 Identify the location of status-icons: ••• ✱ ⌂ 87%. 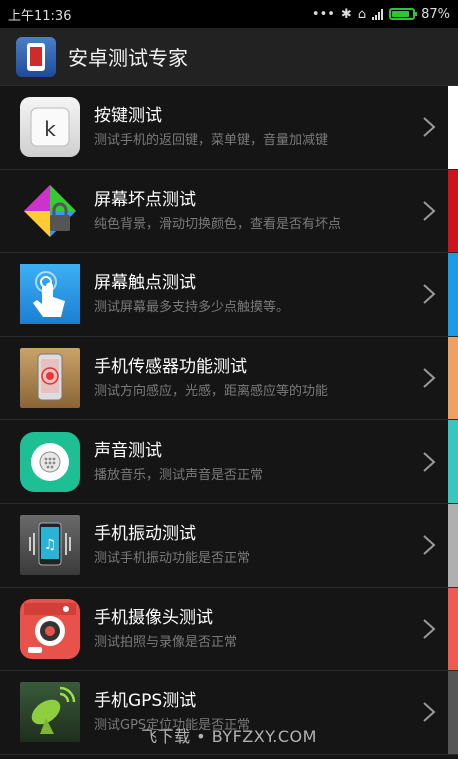
(381, 14).